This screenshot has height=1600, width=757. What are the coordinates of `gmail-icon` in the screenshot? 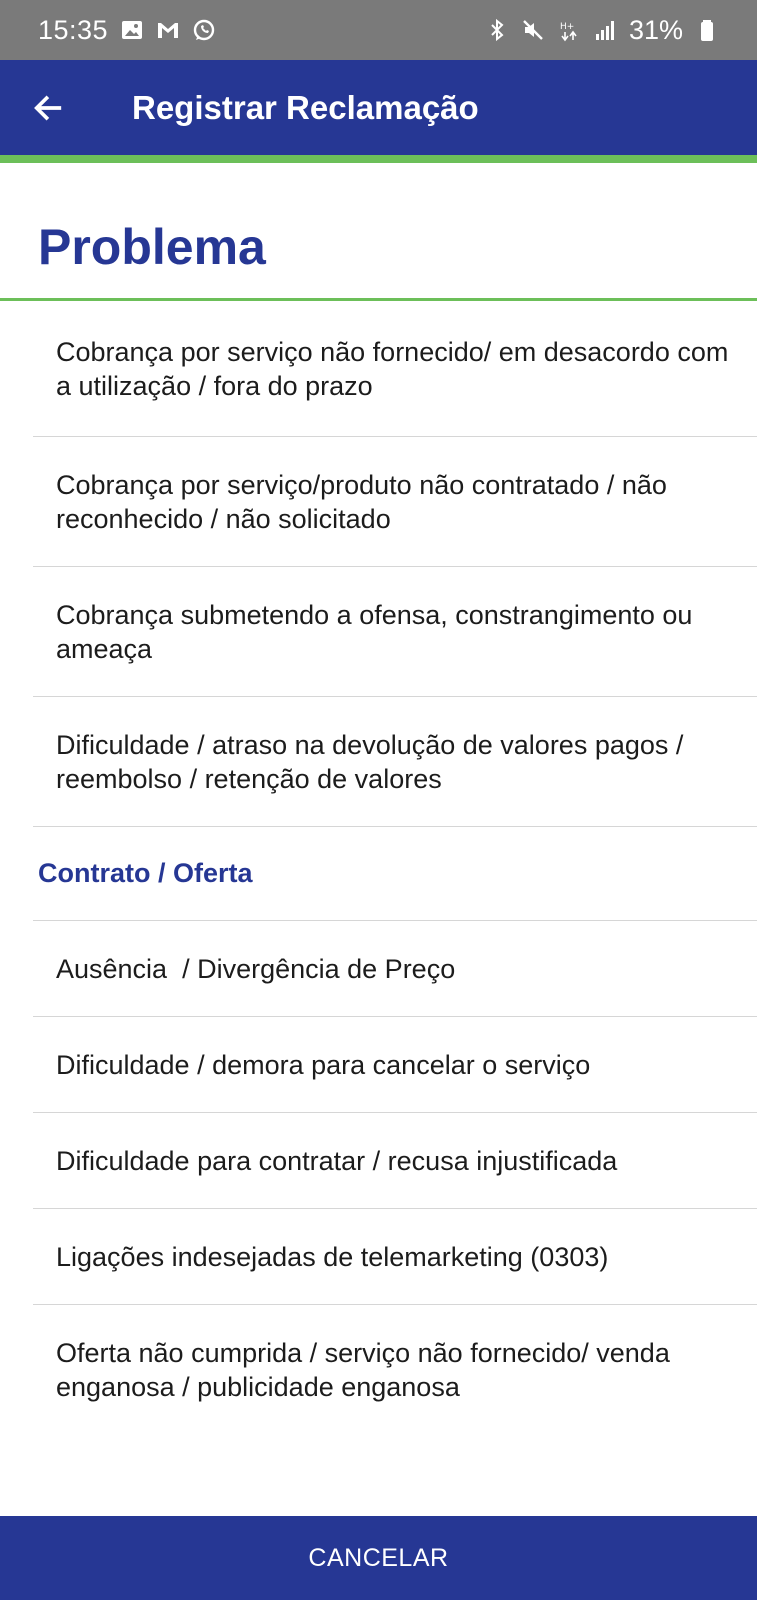 It's located at (168, 30).